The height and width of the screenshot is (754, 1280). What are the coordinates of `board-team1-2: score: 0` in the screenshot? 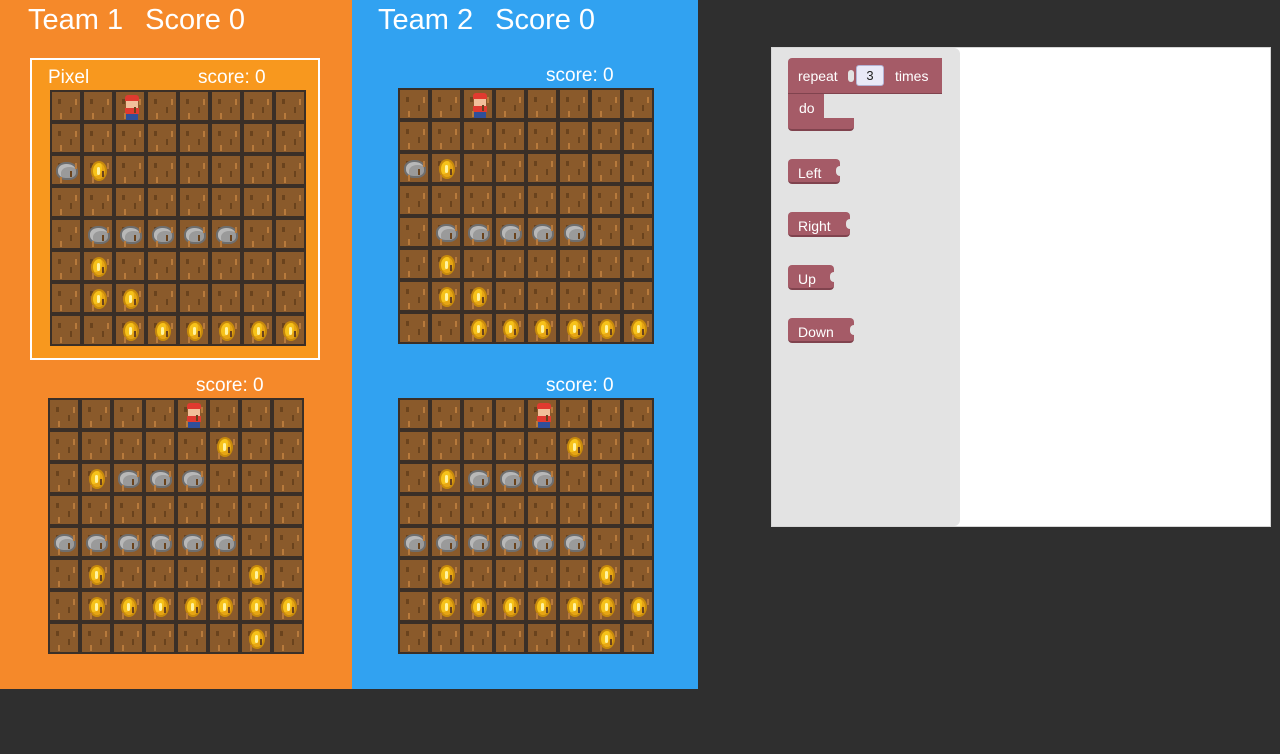 It's located at (175, 519).